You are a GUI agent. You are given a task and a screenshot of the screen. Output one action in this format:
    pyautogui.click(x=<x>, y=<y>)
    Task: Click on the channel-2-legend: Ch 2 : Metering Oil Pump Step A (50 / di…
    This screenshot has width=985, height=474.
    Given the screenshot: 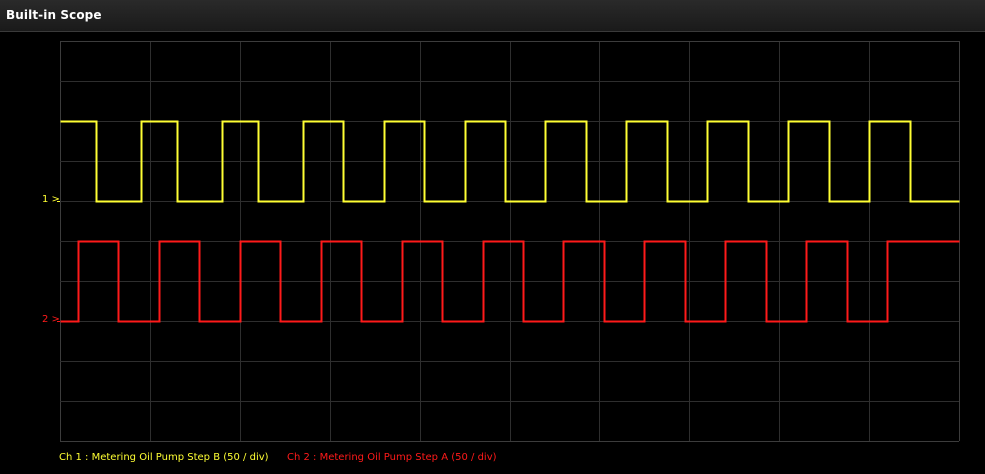 What is the action you would take?
    pyautogui.click(x=392, y=457)
    